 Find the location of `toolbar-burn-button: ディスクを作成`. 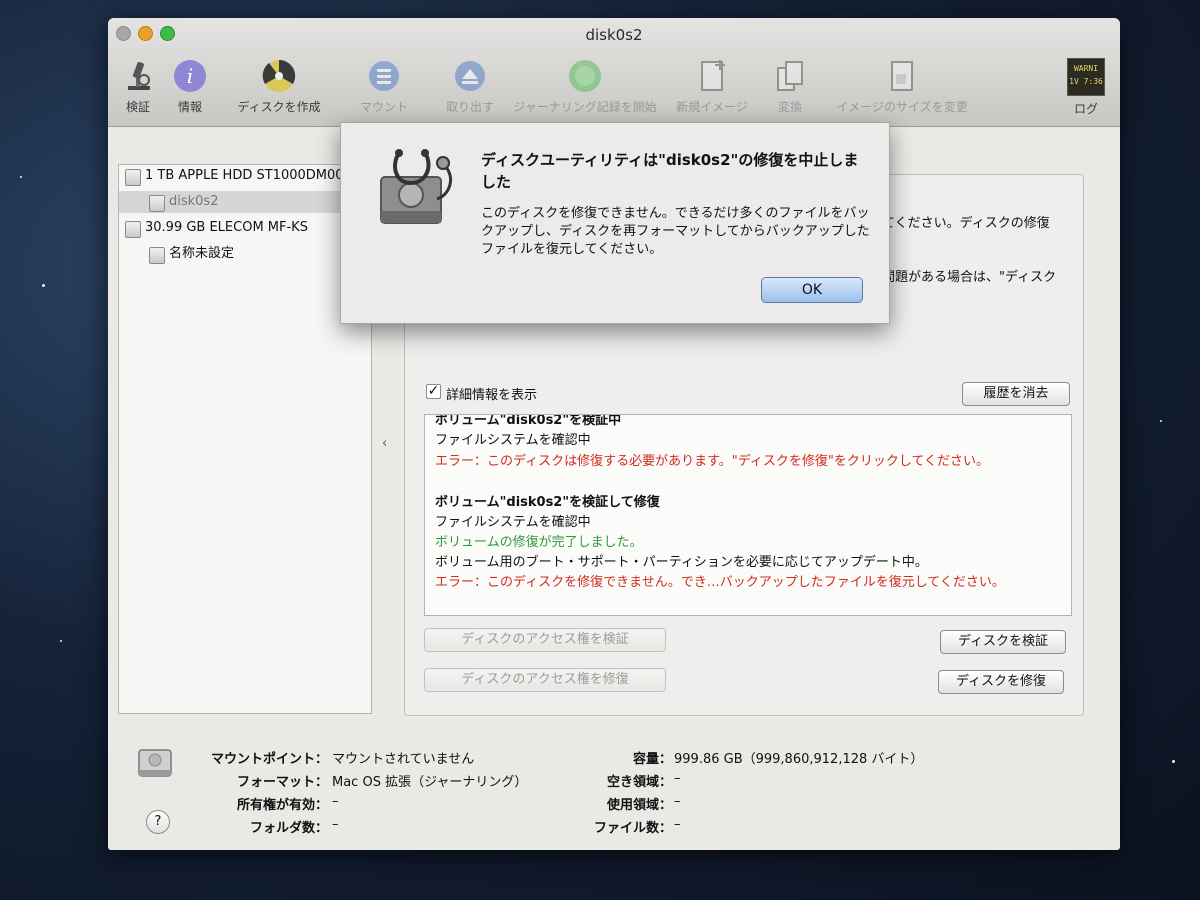

toolbar-burn-button: ディスクを作成 is located at coordinates (279, 86).